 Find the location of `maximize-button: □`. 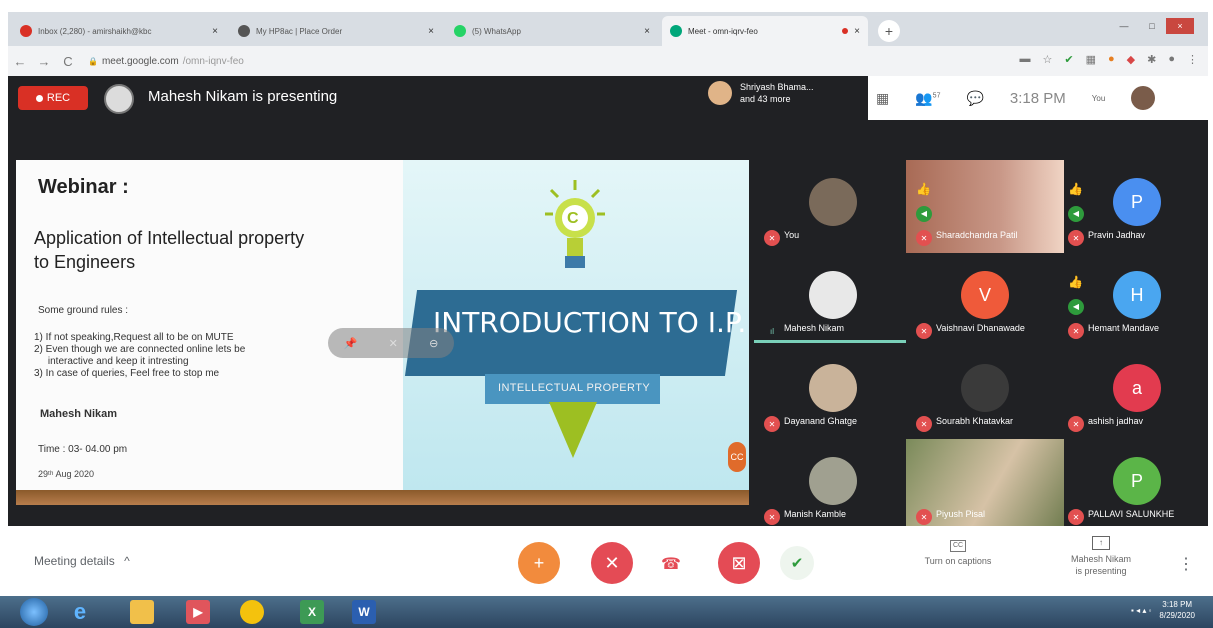

maximize-button: □ is located at coordinates (1152, 26).